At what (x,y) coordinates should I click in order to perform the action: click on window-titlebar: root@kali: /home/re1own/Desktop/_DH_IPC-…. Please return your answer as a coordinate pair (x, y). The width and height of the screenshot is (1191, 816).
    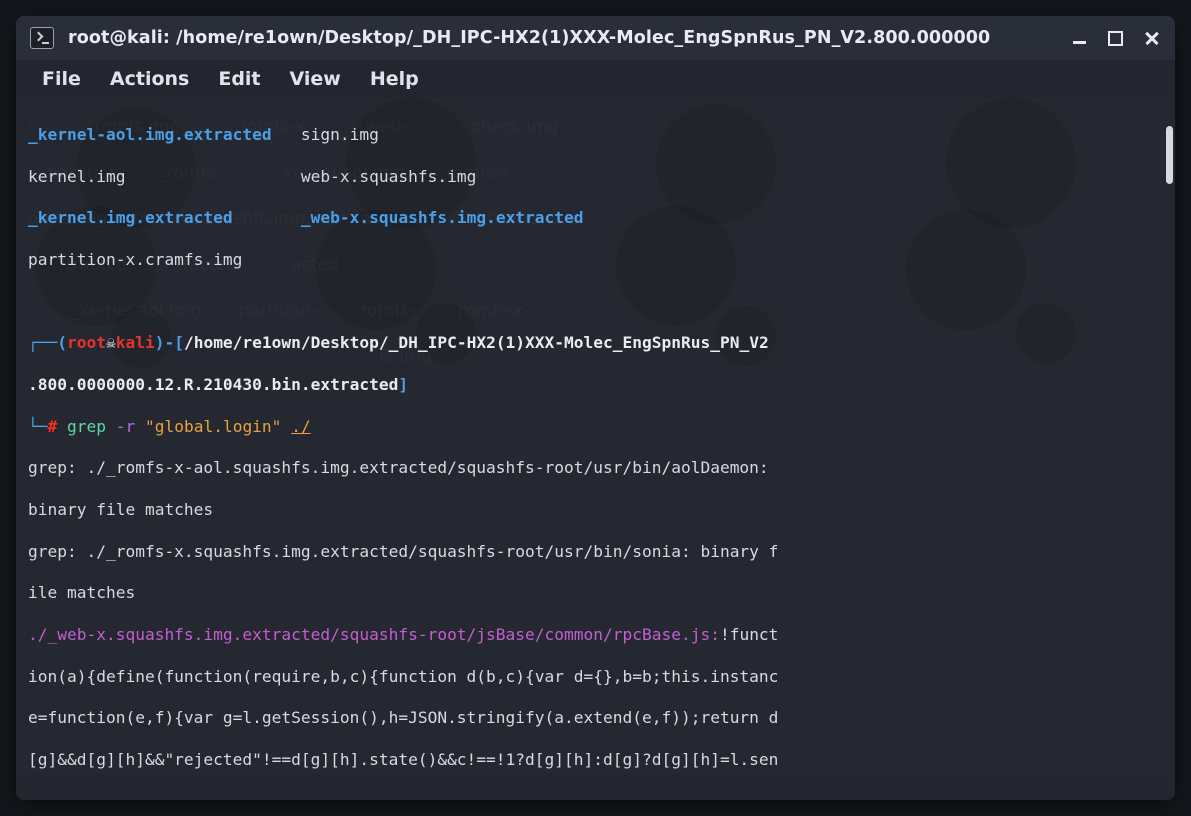
    Looking at the image, I should click on (595, 38).